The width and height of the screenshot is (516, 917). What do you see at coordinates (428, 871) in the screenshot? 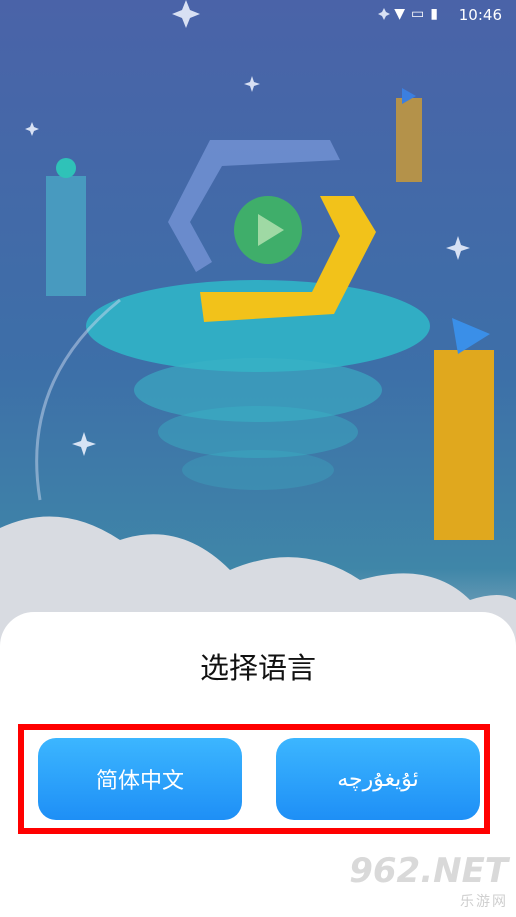
I see `watermark-brand: 962.NET` at bounding box center [428, 871].